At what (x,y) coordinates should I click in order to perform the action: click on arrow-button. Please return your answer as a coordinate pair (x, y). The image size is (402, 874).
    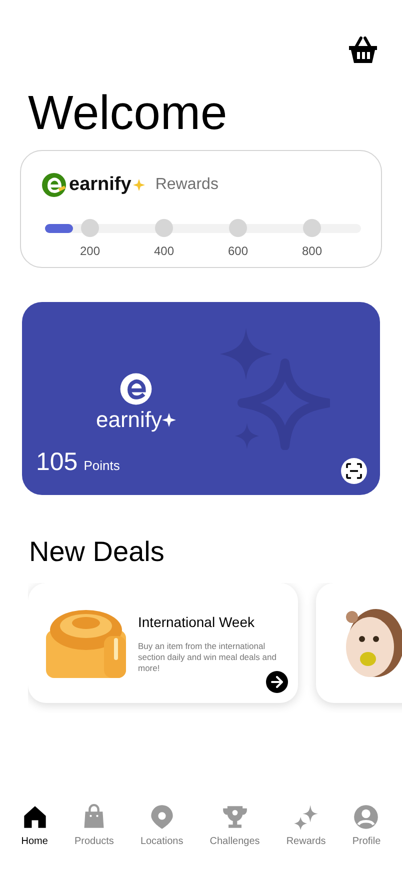
    Looking at the image, I should click on (277, 682).